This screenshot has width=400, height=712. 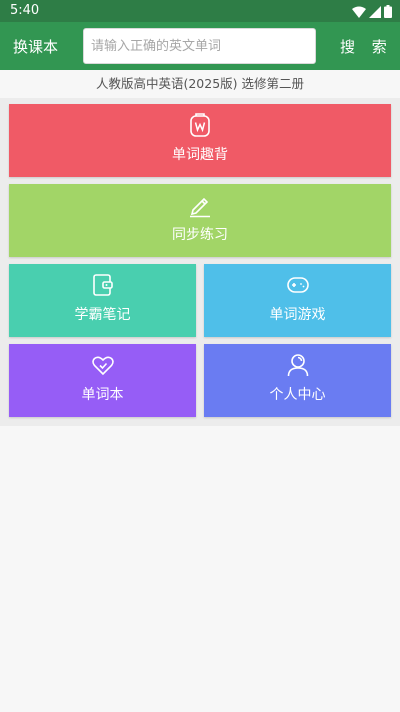 I want to click on tile-word-game: 单词游戏, so click(x=297, y=300).